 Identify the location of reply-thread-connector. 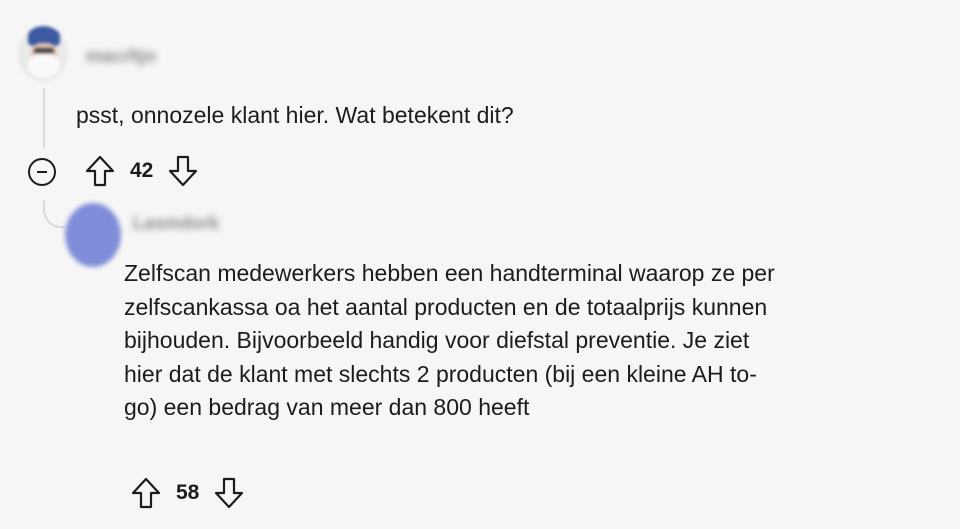
(54, 214).